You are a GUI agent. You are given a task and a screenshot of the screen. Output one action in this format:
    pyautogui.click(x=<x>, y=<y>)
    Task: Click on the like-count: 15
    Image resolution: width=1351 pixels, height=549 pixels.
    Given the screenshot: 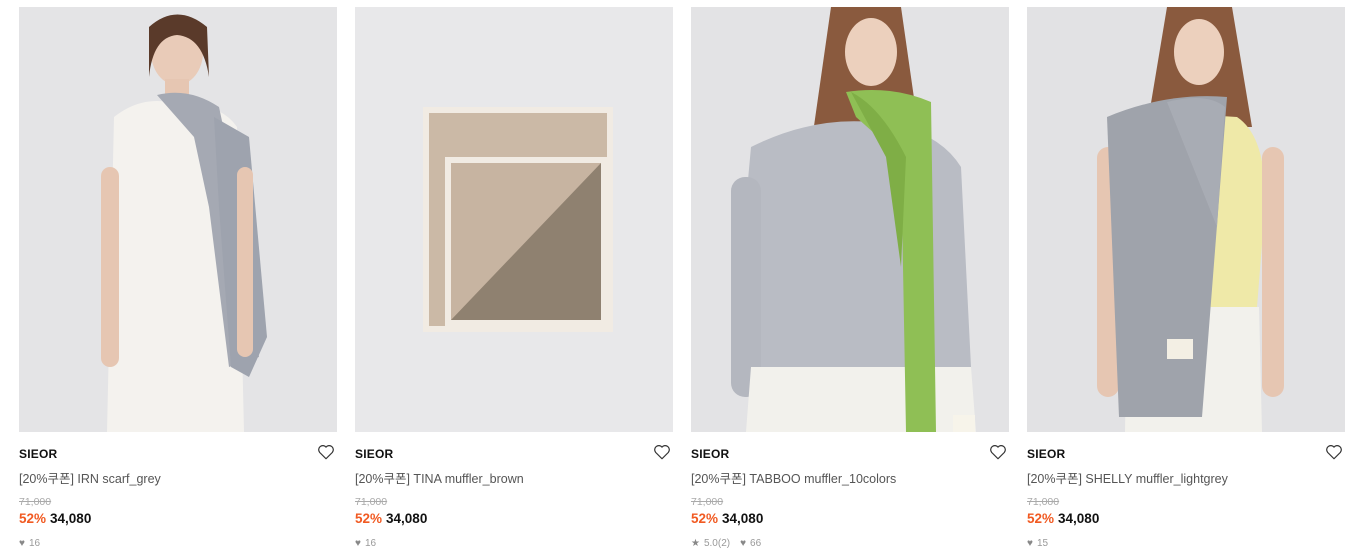 What is the action you would take?
    pyautogui.click(x=1042, y=543)
    